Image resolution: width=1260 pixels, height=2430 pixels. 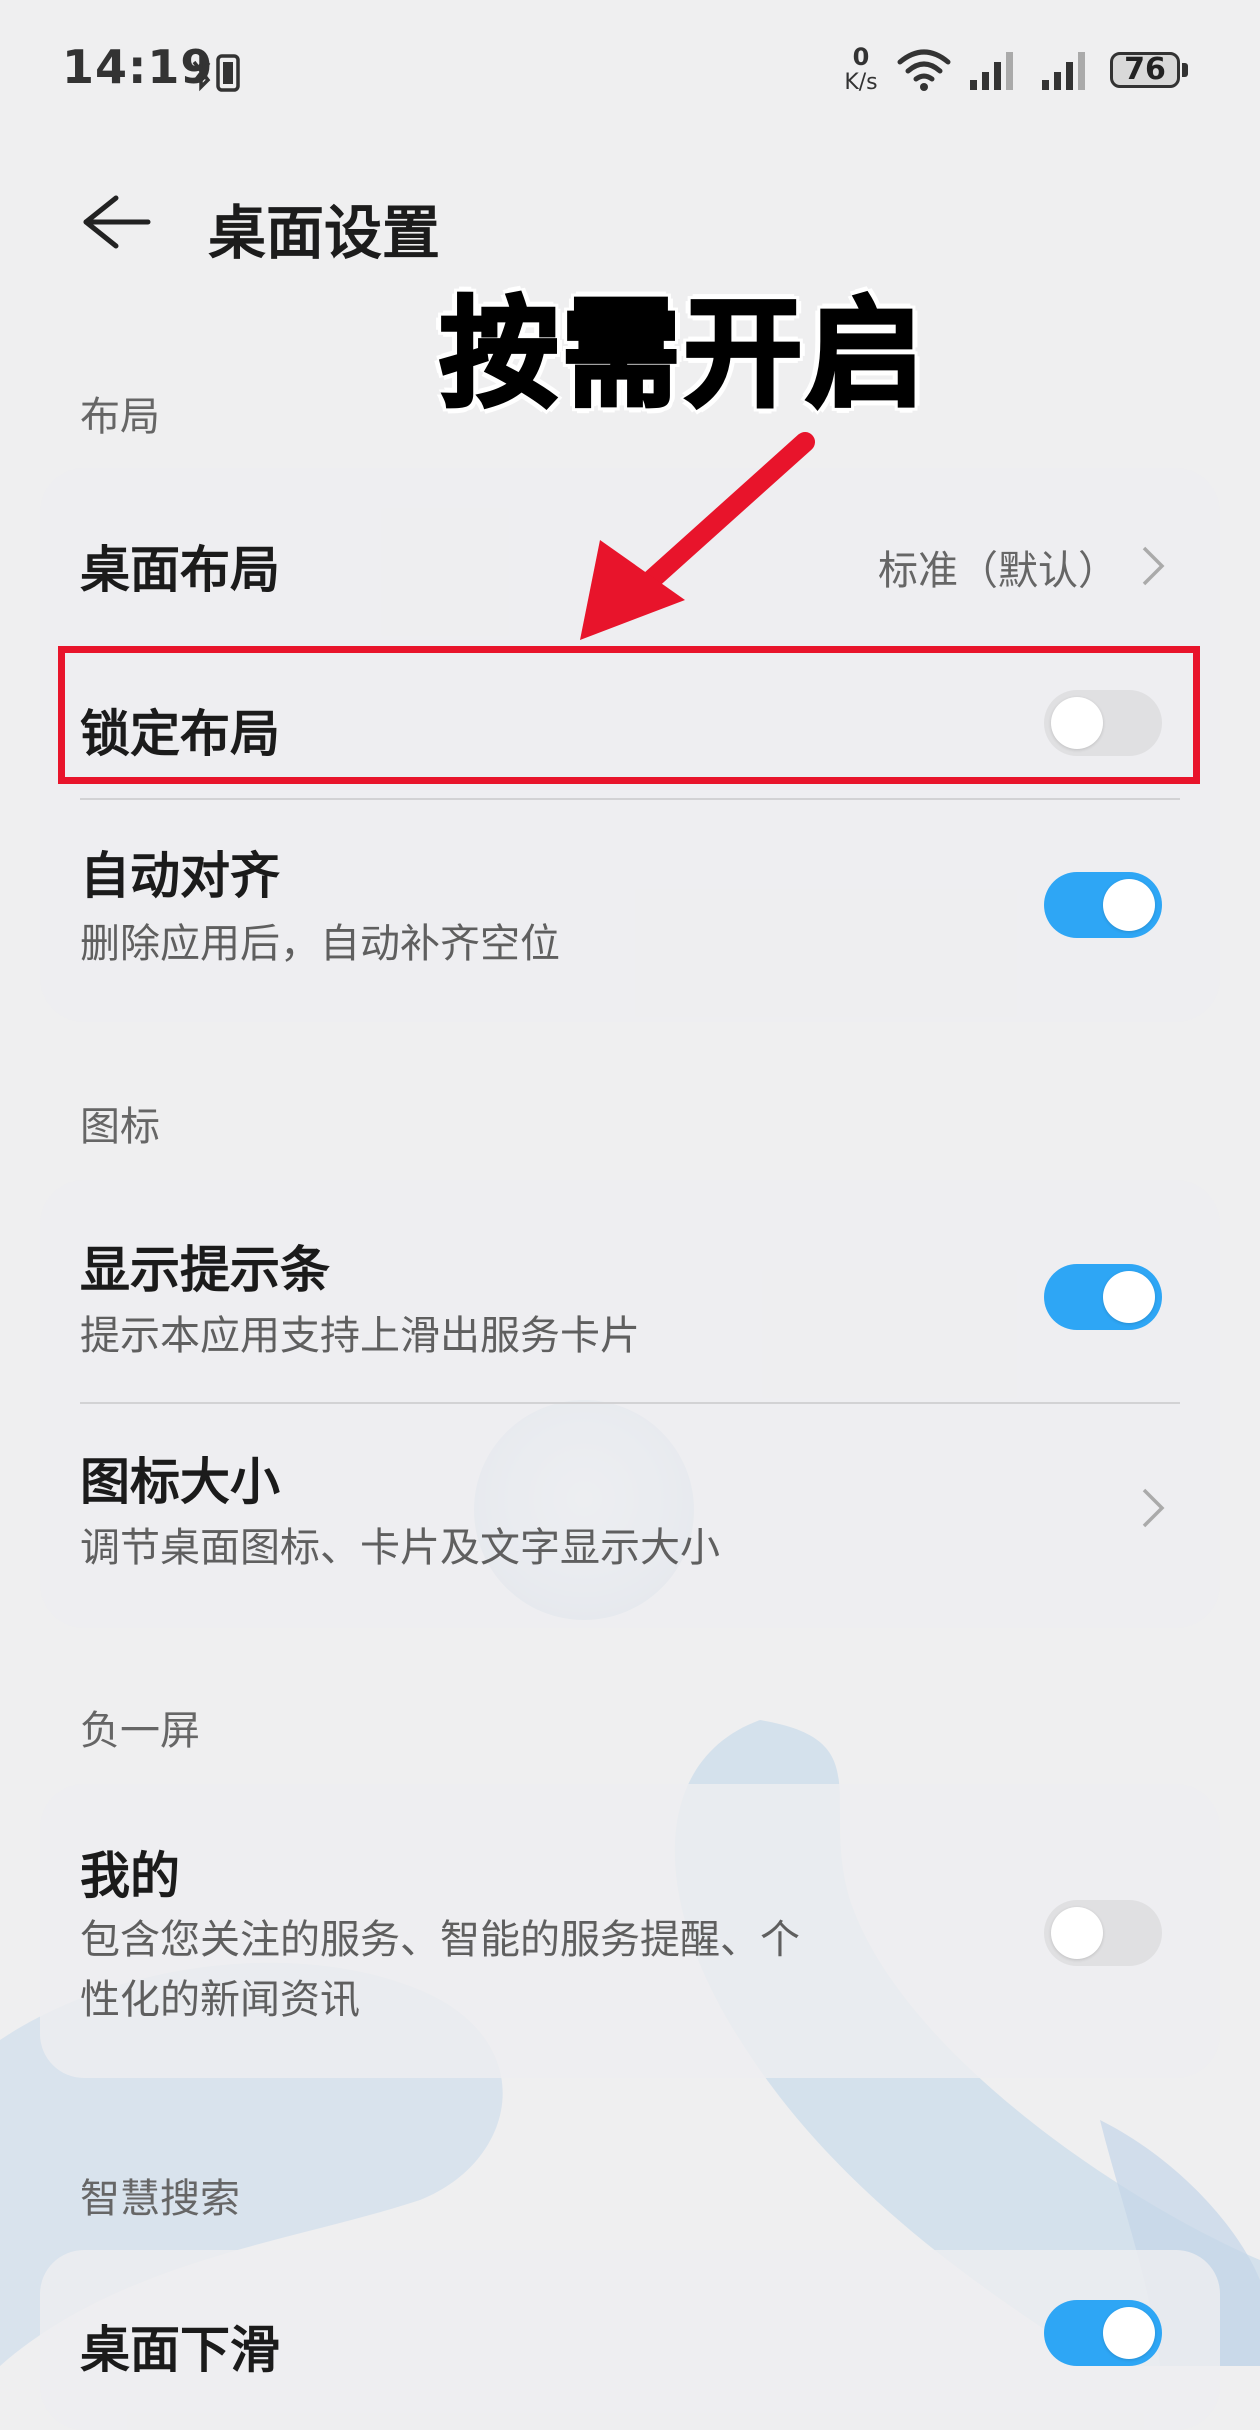 I want to click on mine-toggle, so click(x=1103, y=1933).